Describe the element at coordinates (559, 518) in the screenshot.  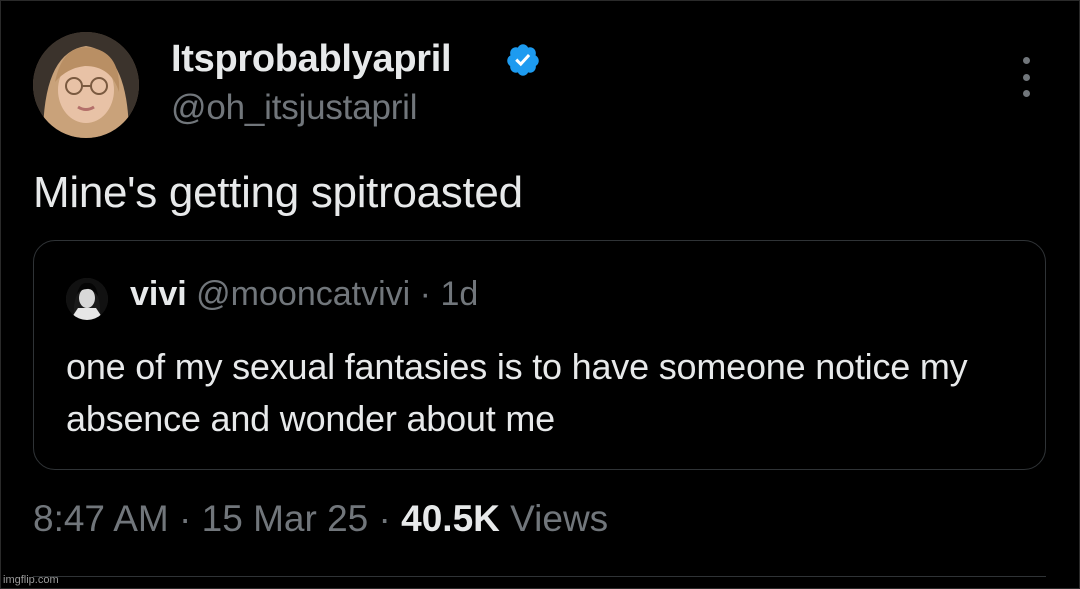
I see `views-label: Views` at that location.